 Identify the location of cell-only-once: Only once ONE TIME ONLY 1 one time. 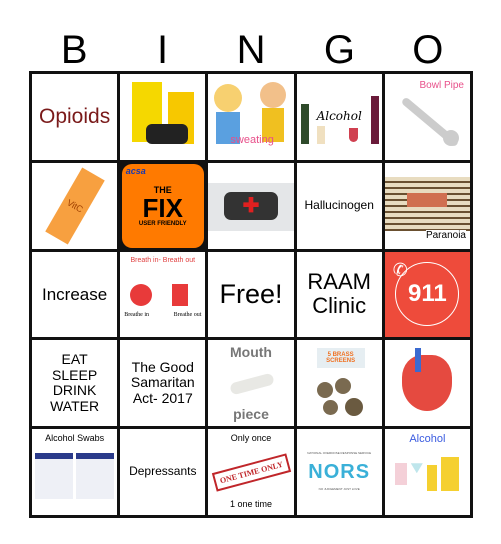
(251, 472).